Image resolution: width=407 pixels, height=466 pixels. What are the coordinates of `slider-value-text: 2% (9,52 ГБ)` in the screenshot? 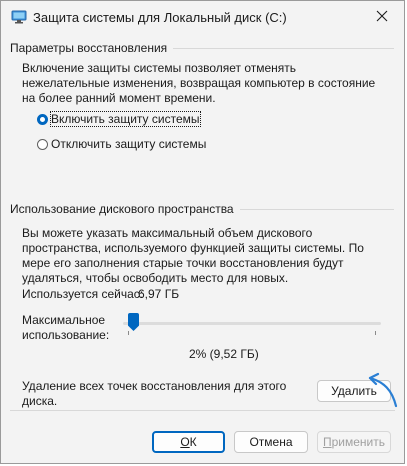 It's located at (224, 354).